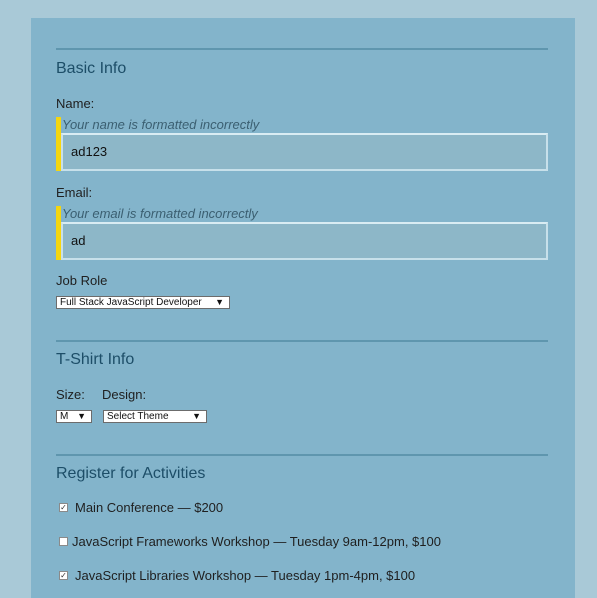 The height and width of the screenshot is (598, 597). What do you see at coordinates (138, 416) in the screenshot?
I see `design-selected-value: Select Theme` at bounding box center [138, 416].